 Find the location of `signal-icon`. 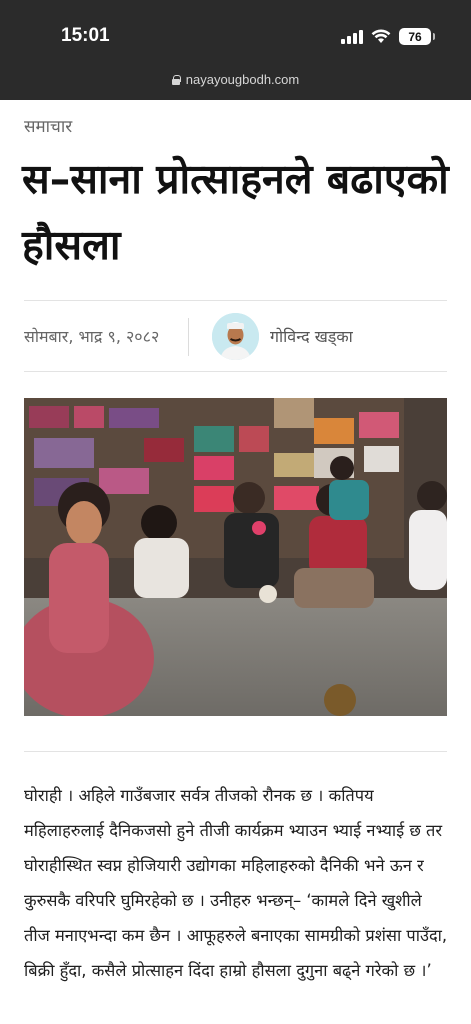

signal-icon is located at coordinates (352, 36).